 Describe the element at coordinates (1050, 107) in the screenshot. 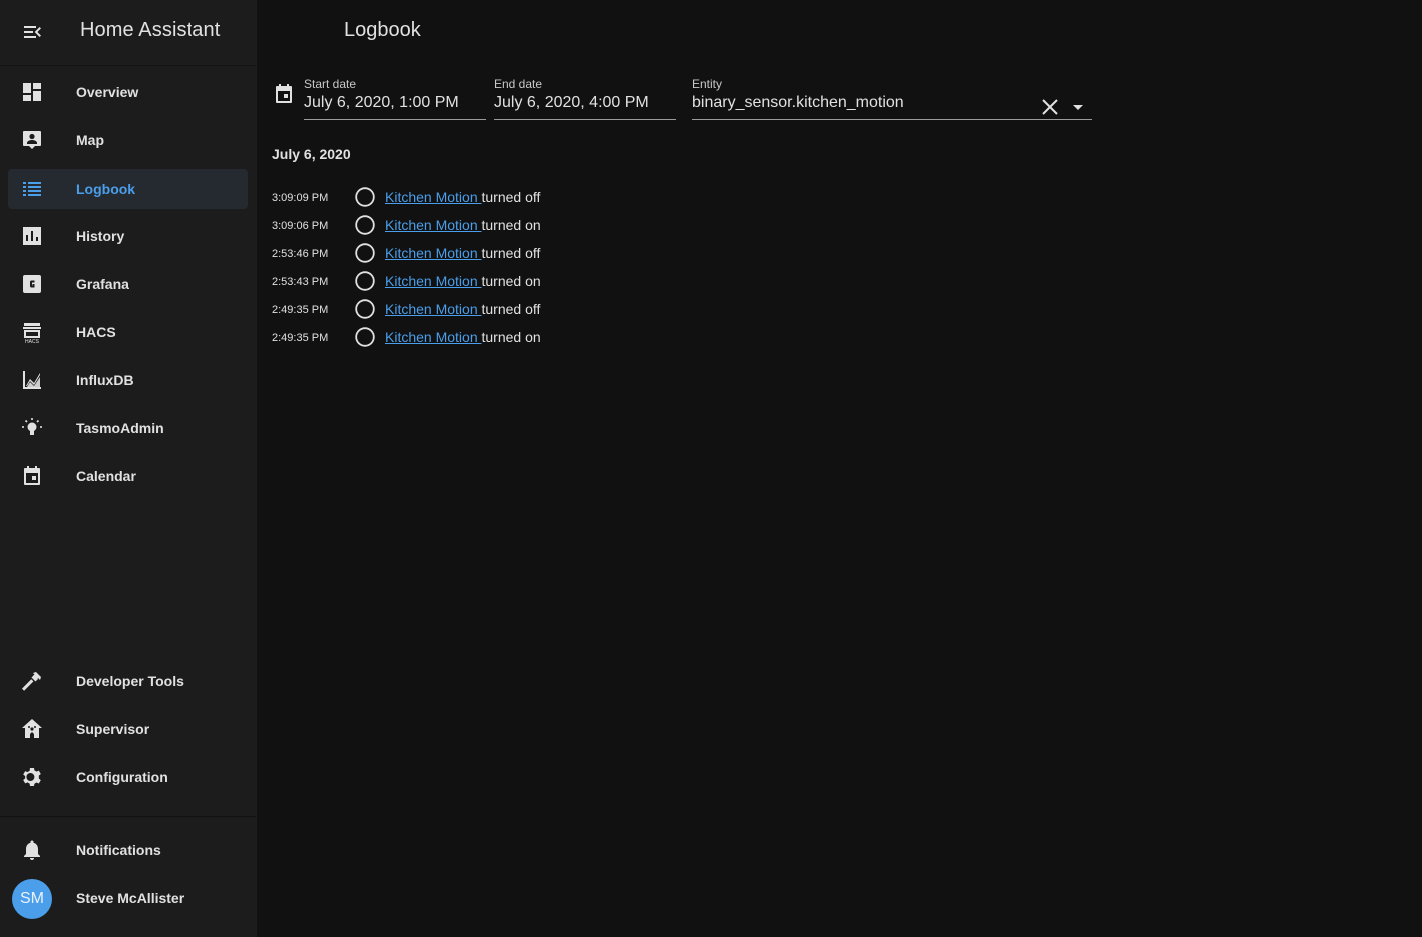

I see `clear-icon` at that location.